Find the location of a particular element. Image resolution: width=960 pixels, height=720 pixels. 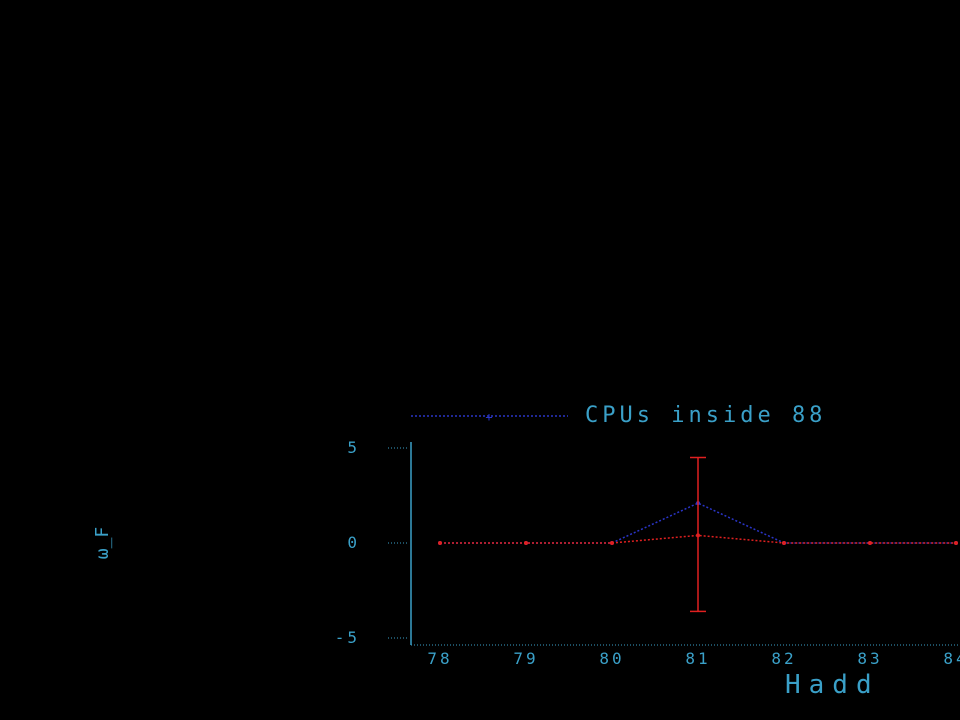

y-tick-label: 0 is located at coordinates (353, 542).